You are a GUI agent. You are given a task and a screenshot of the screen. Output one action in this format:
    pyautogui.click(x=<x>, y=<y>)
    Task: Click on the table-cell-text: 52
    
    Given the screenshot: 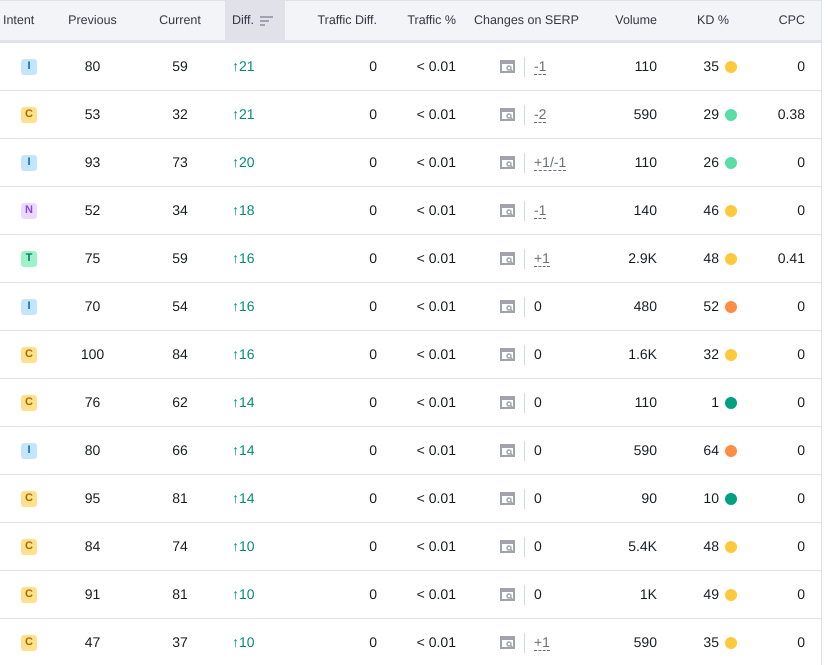 What is the action you would take?
    pyautogui.click(x=711, y=306)
    